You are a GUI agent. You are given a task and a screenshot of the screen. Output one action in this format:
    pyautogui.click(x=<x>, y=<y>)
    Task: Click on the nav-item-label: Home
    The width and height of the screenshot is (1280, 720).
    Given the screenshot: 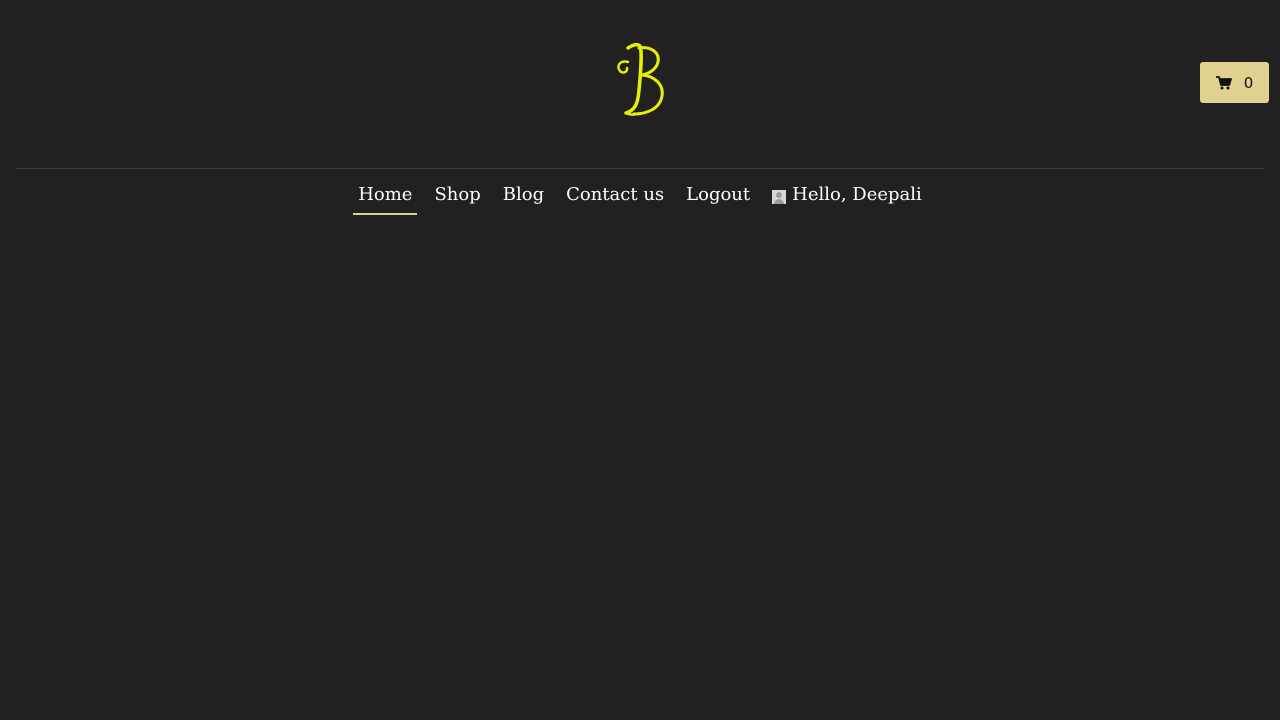 What is the action you would take?
    pyautogui.click(x=385, y=194)
    